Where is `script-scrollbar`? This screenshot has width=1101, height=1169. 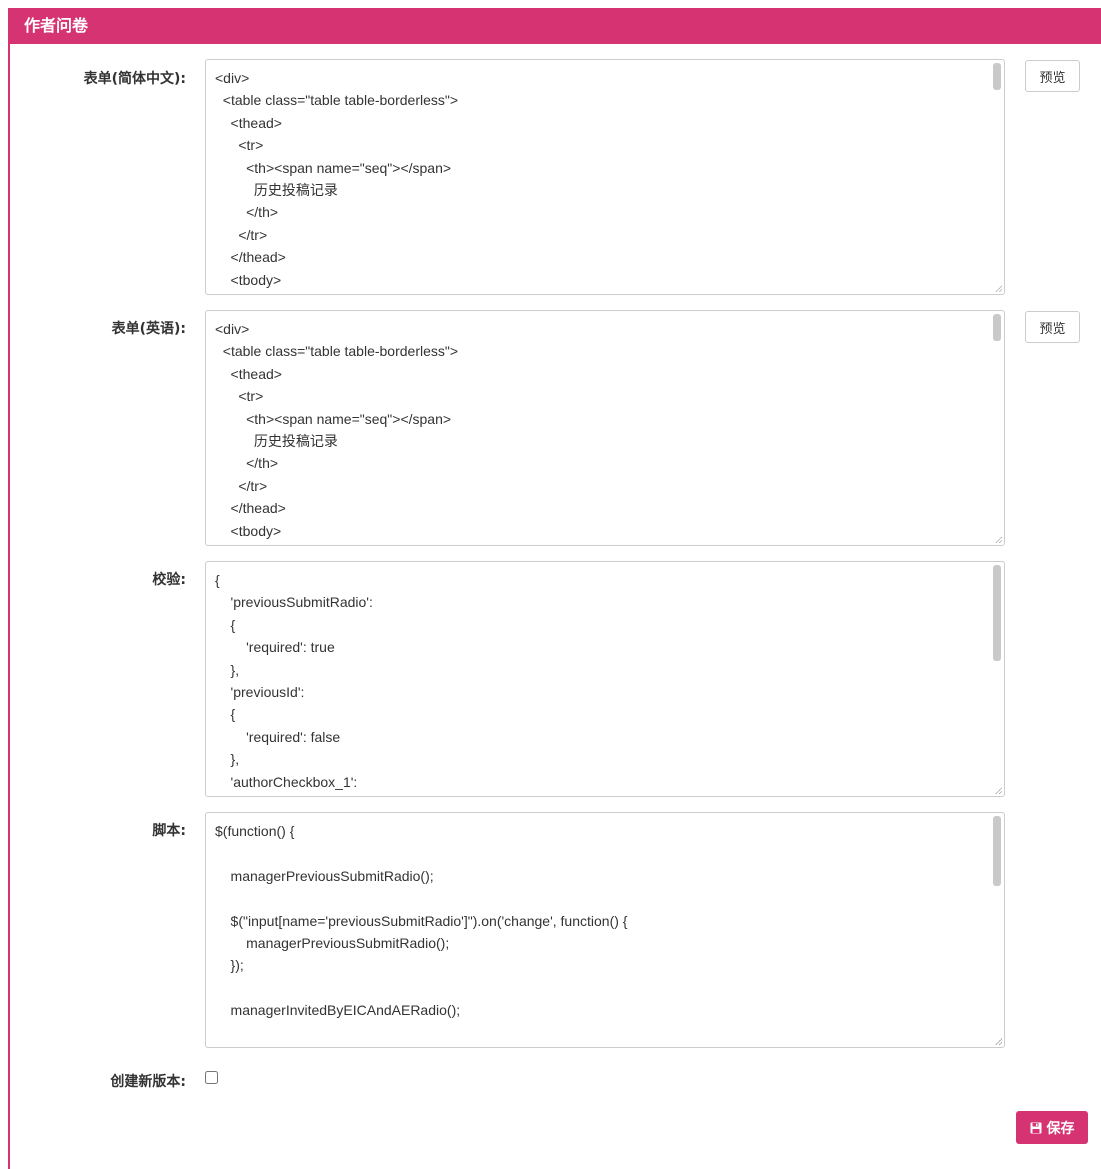 script-scrollbar is located at coordinates (997, 851).